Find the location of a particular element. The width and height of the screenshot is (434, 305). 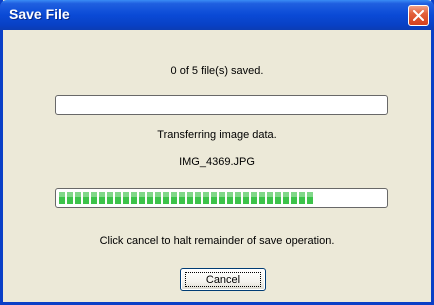

files-saved-summary: 0 of 5 file(s) saved. is located at coordinates (217, 71).